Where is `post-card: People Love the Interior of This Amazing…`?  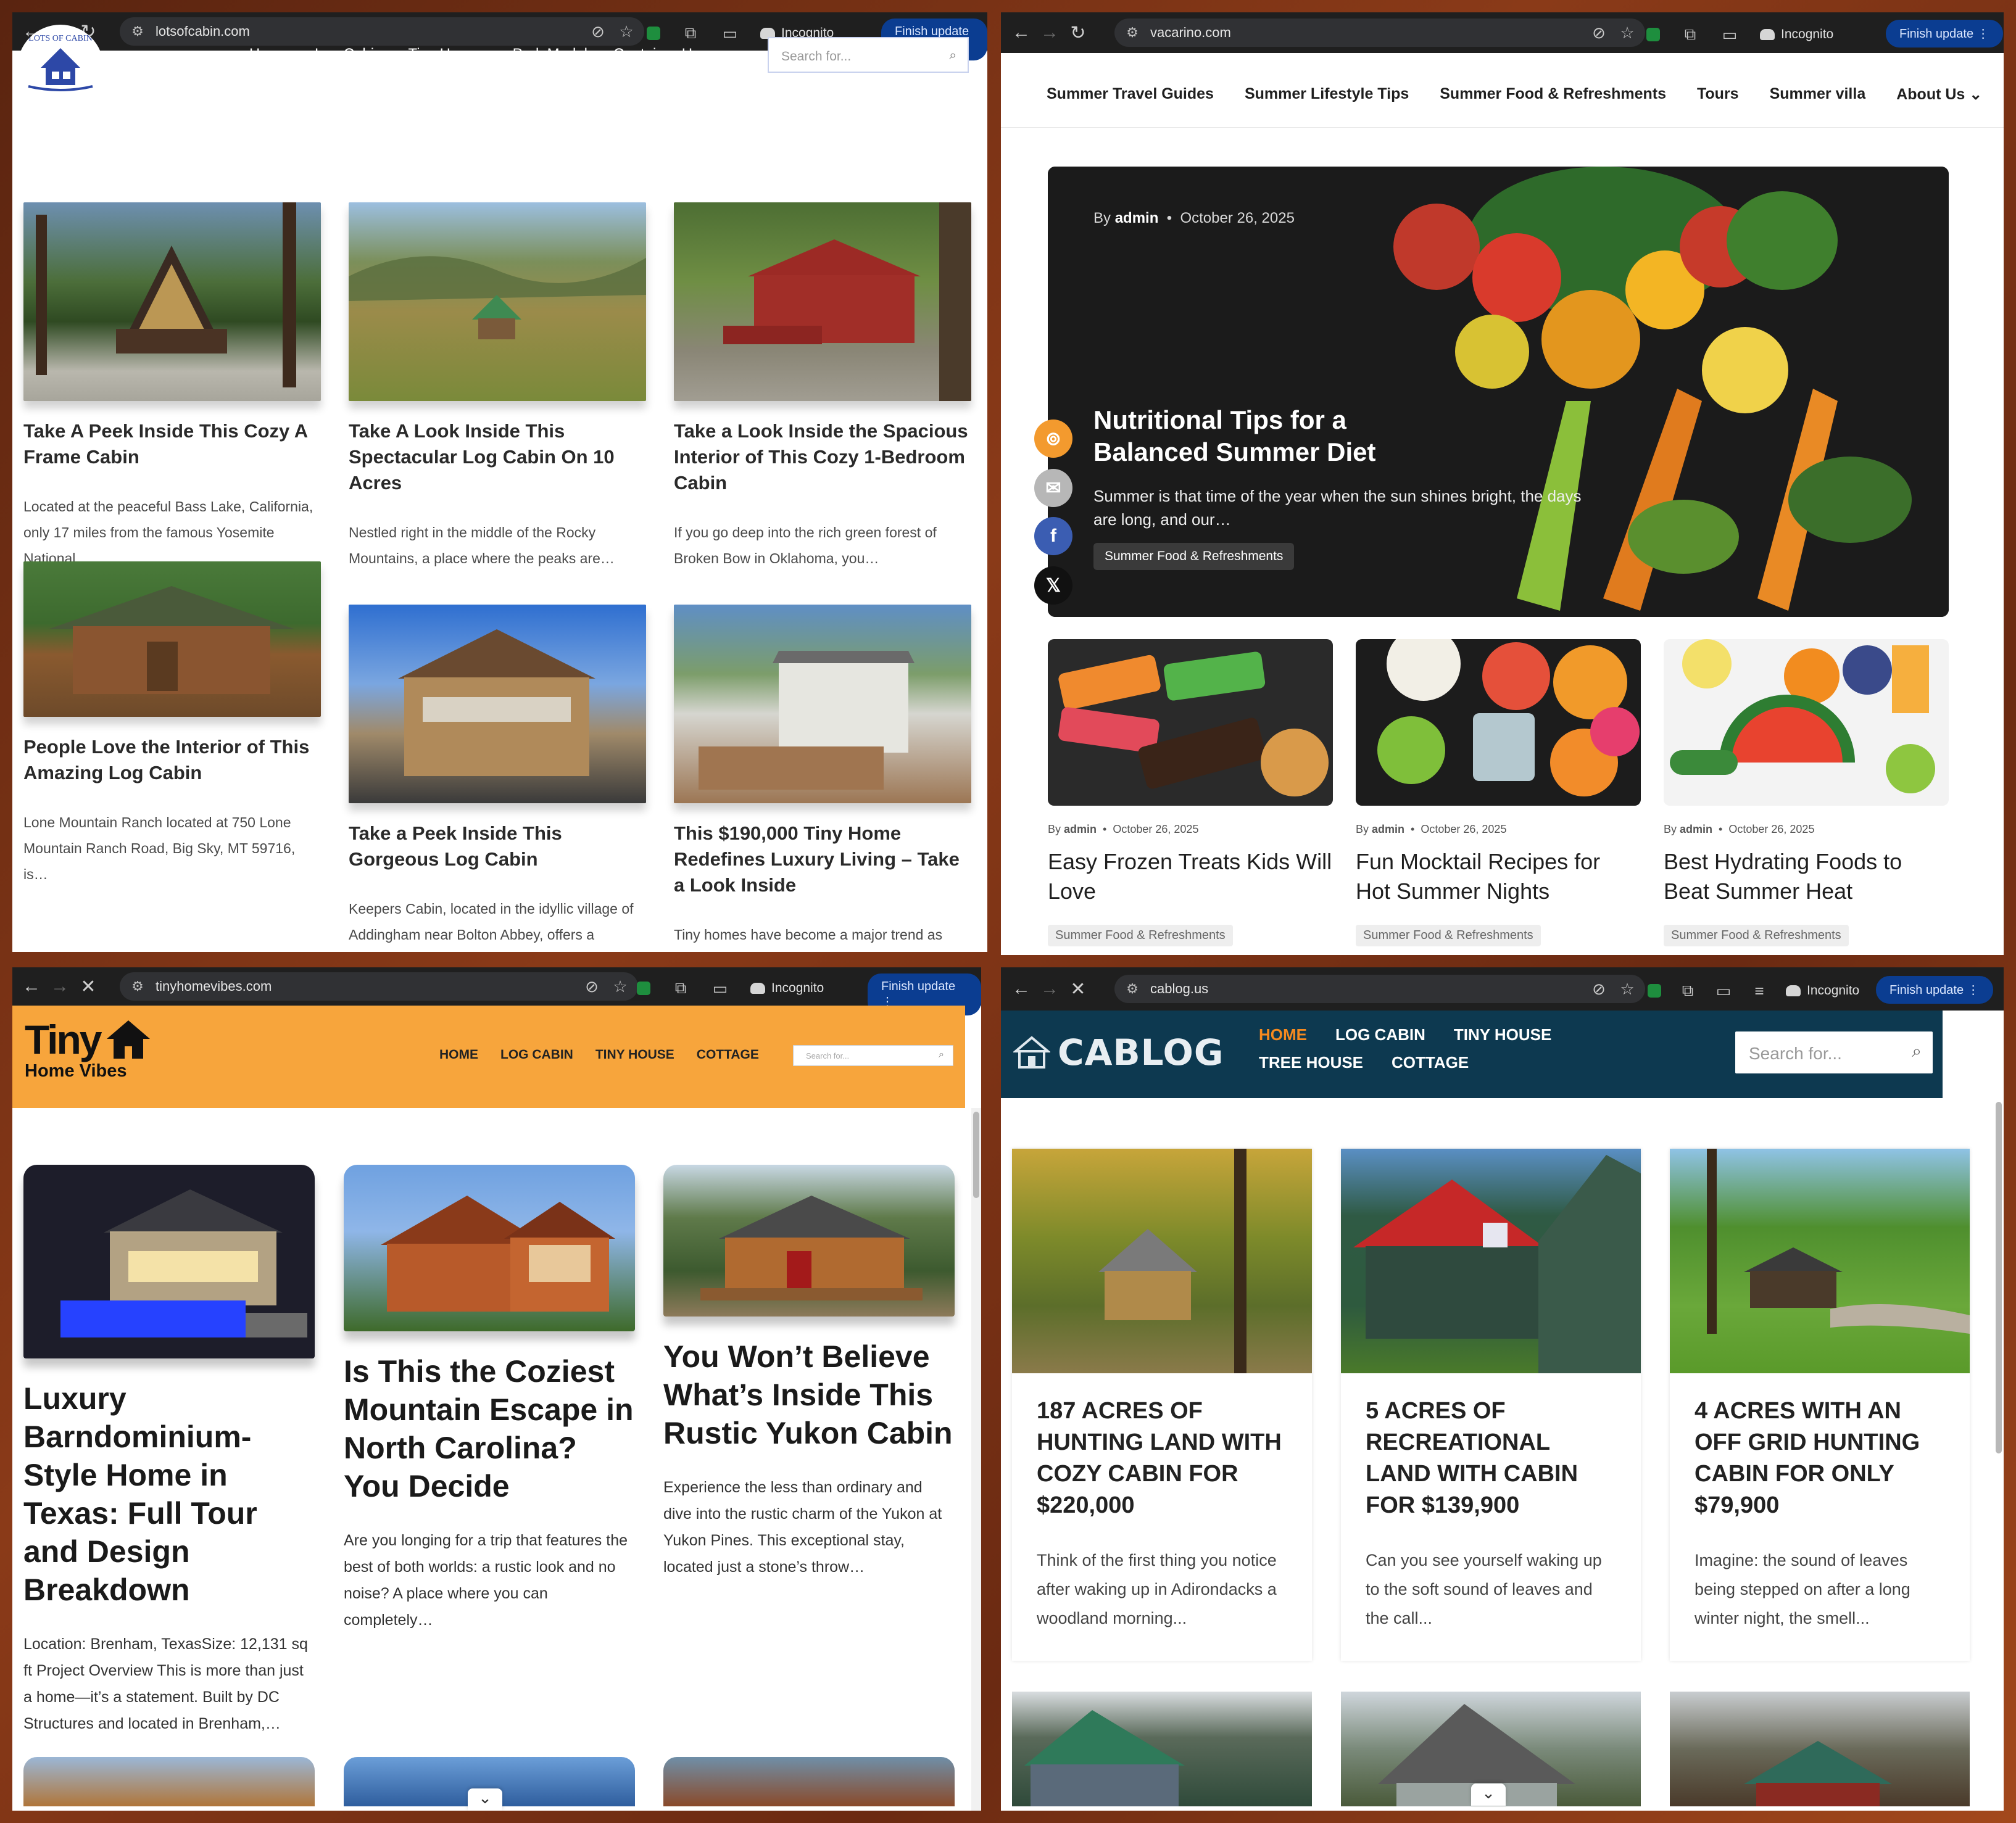
post-card: People Love the Interior of This Amazing… is located at coordinates (172, 724).